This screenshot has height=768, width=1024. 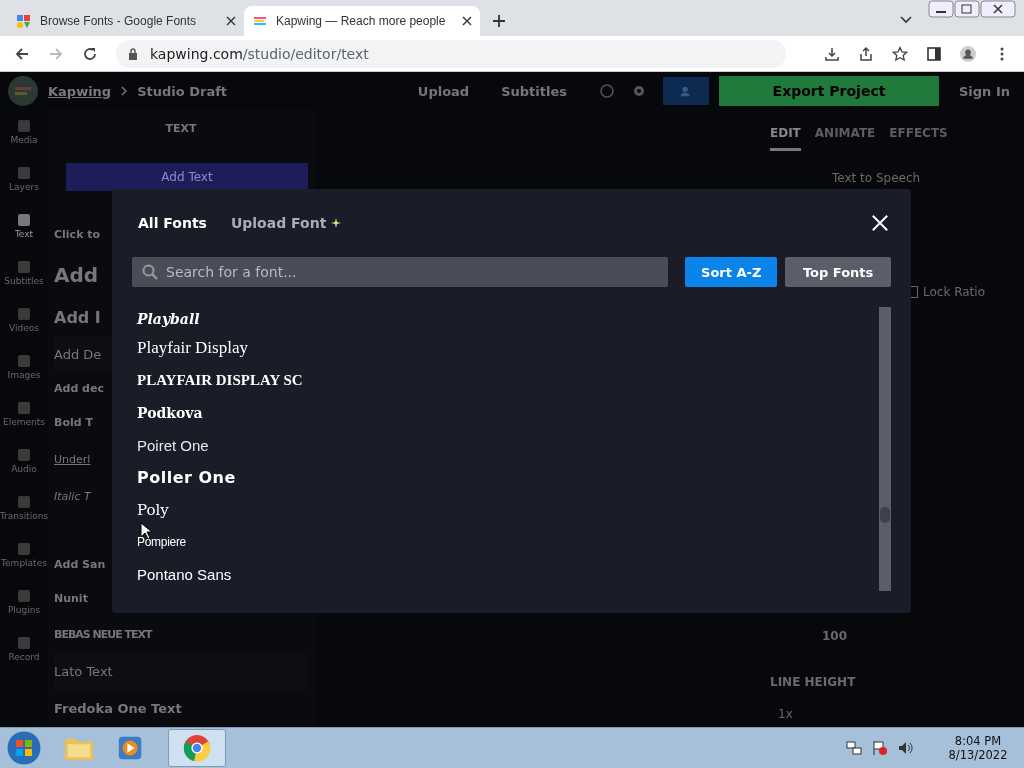 I want to click on logo-icon, so click(x=23, y=91).